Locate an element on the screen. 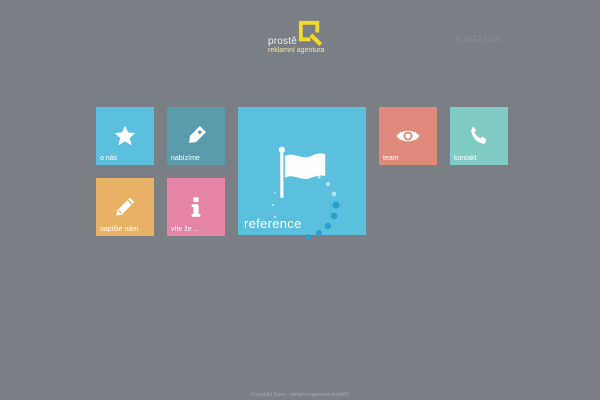  tile-reference: reference is located at coordinates (302, 173).